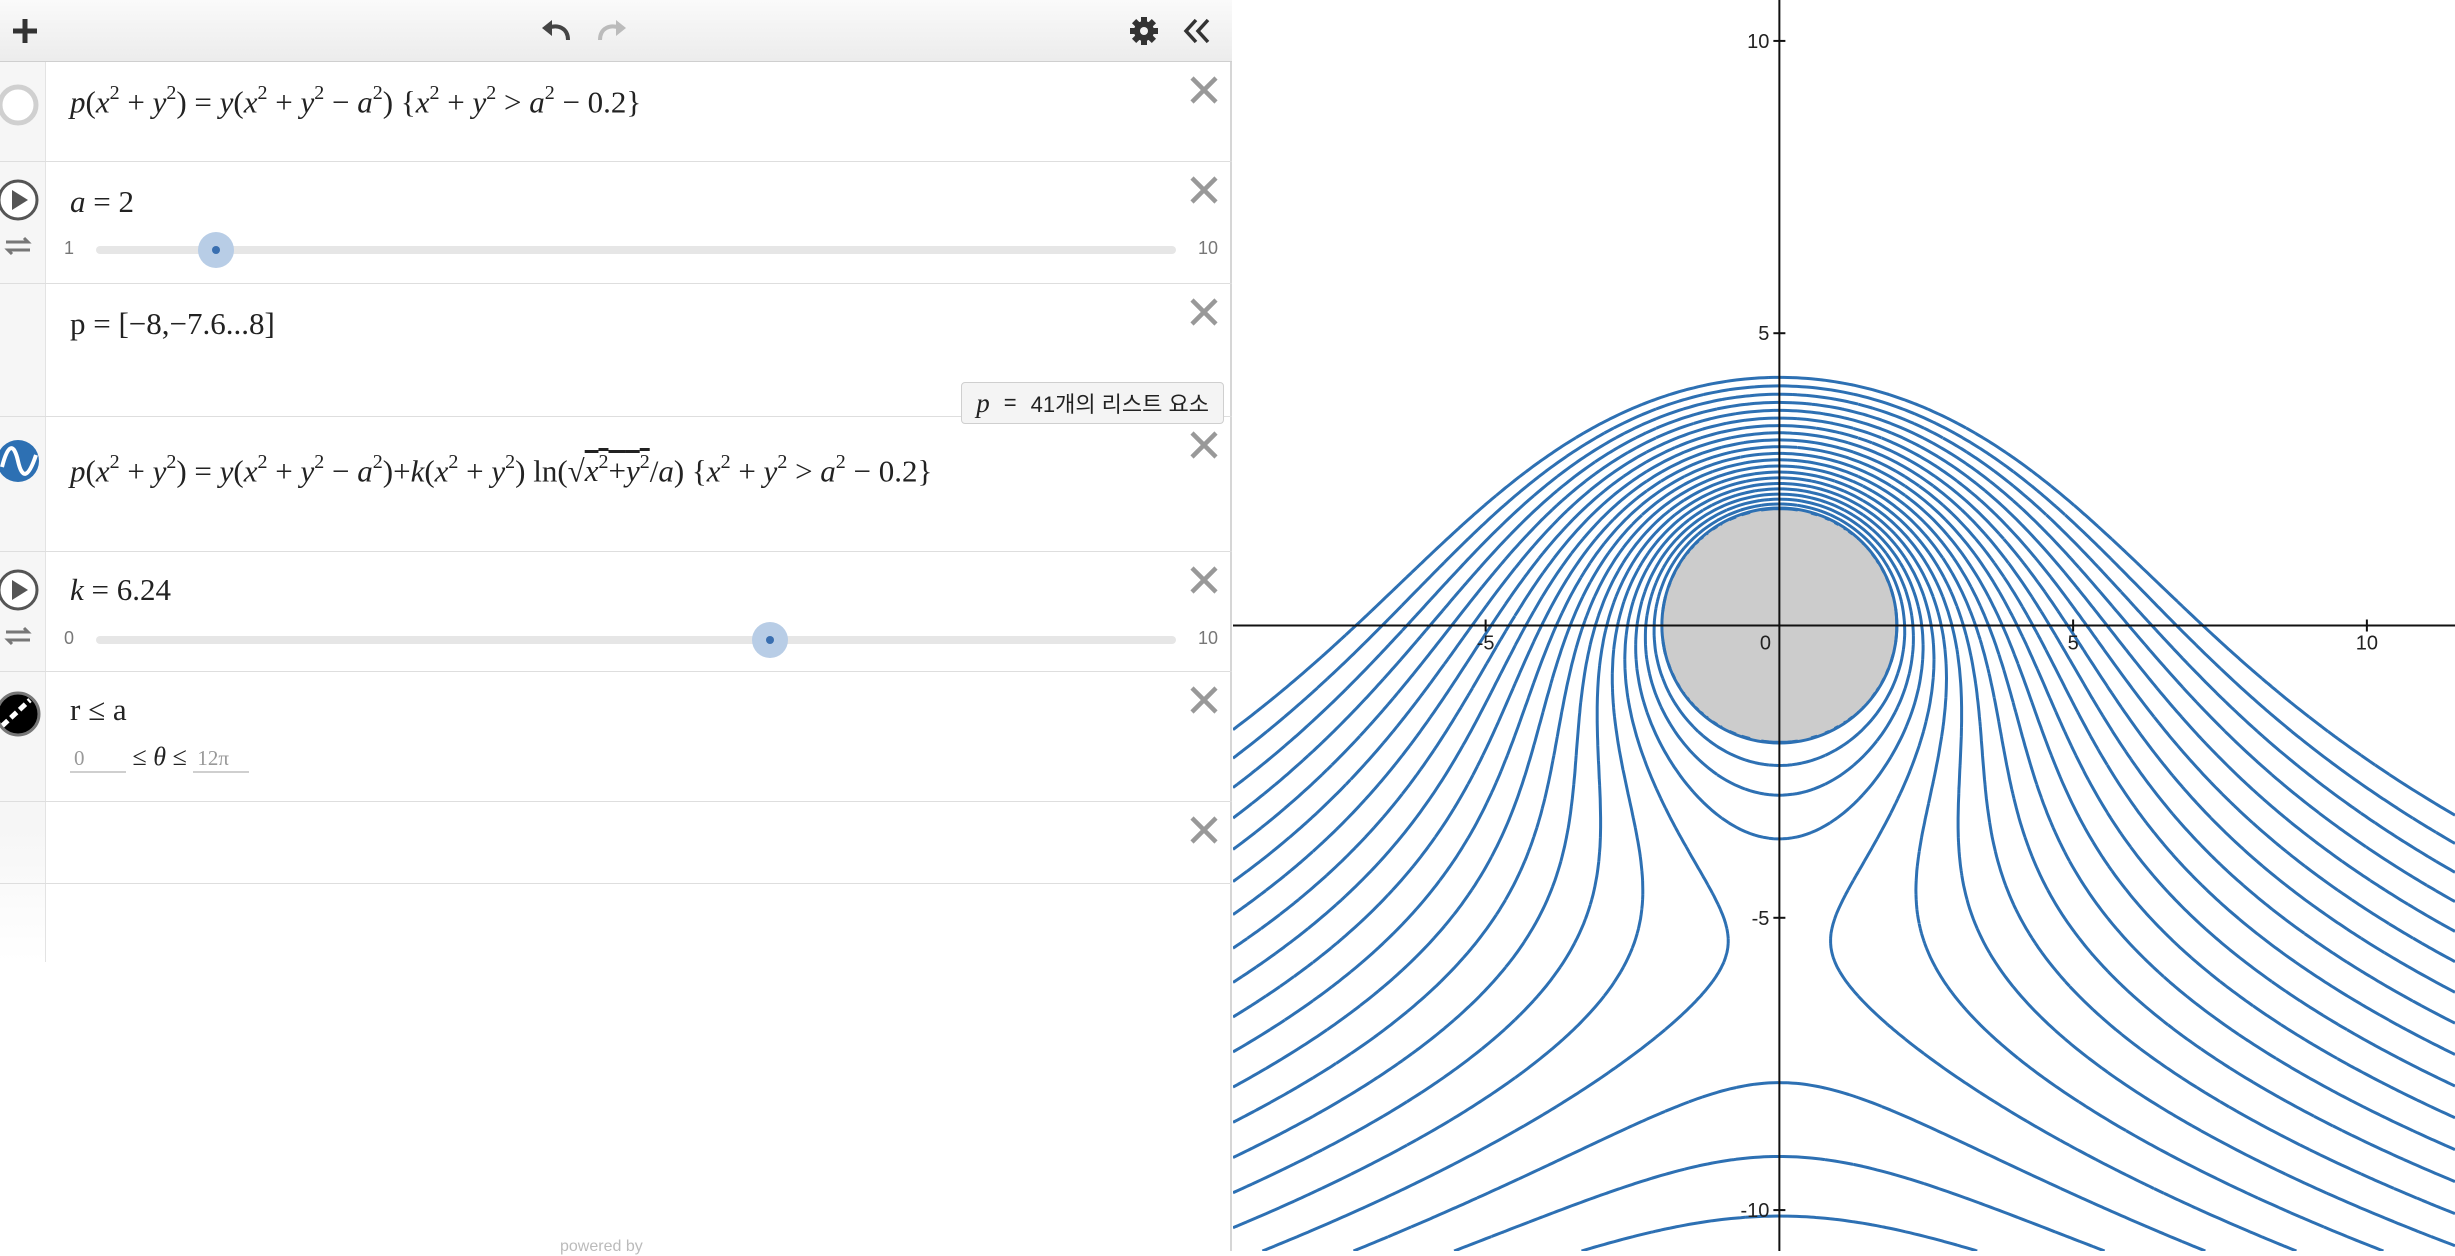 Image resolution: width=2455 pixels, height=1256 pixels. What do you see at coordinates (616, 737) in the screenshot?
I see `polar-row: r ≤ a 0 ≤ θ ≤ 12π` at bounding box center [616, 737].